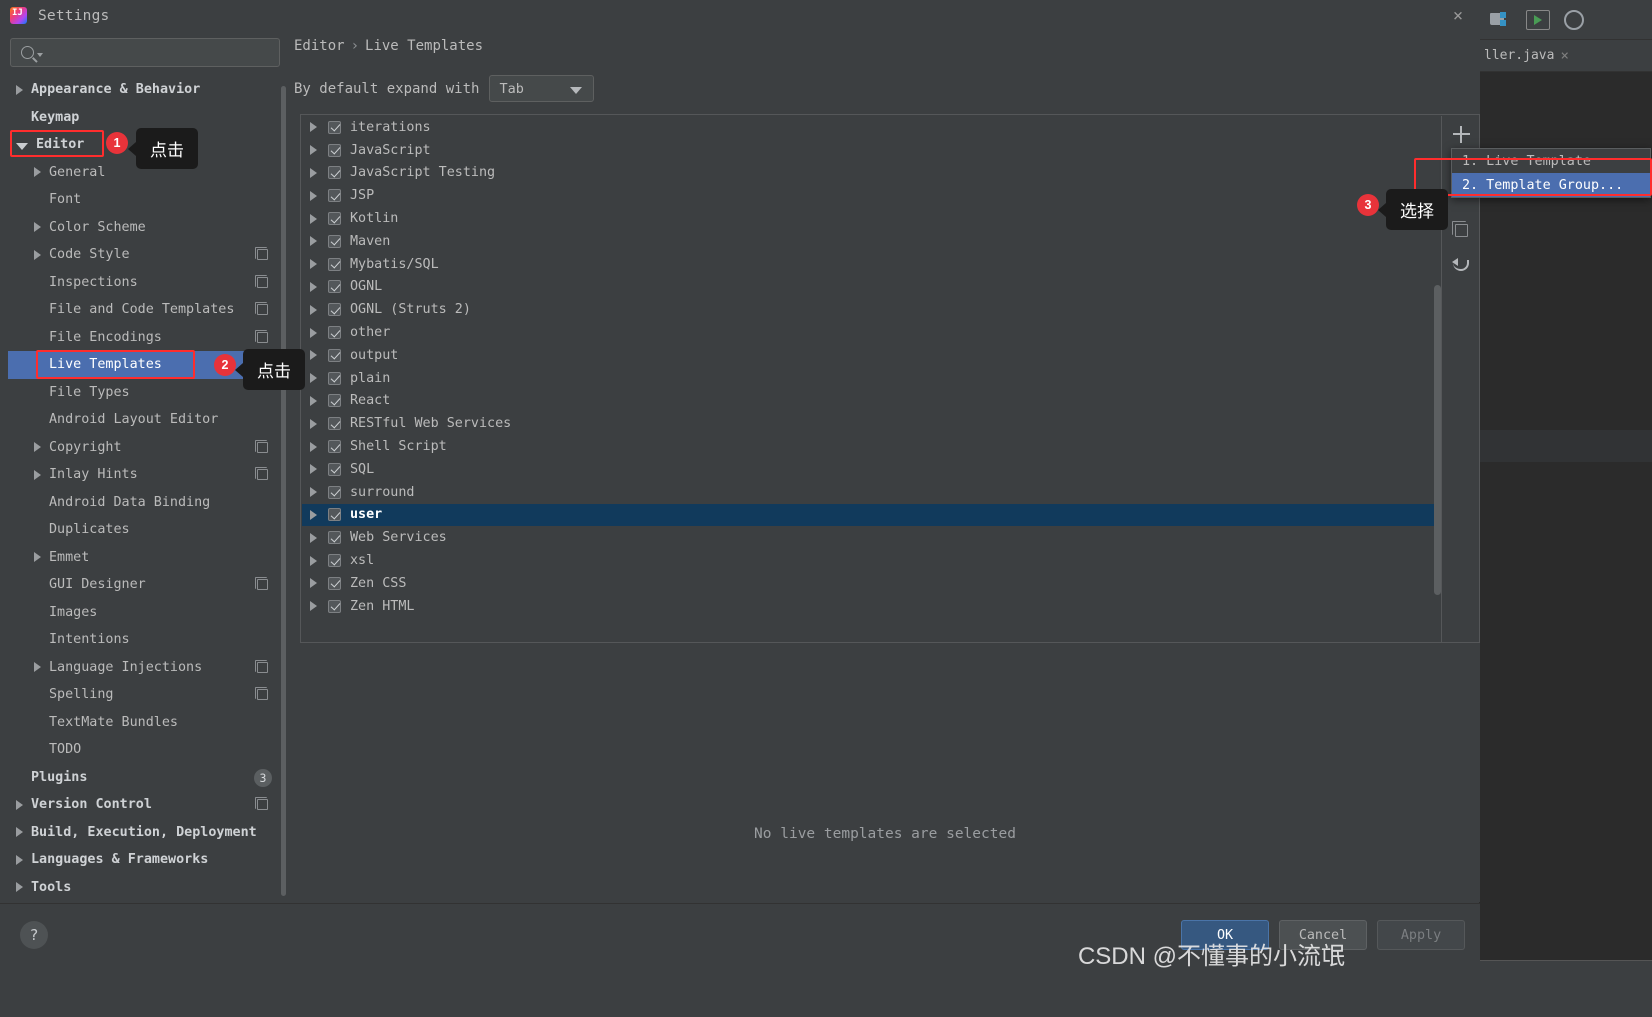 This screenshot has width=1652, height=1017. I want to click on sidebar-item-appearance-behavior: Appearance & Behavior, so click(144, 90).